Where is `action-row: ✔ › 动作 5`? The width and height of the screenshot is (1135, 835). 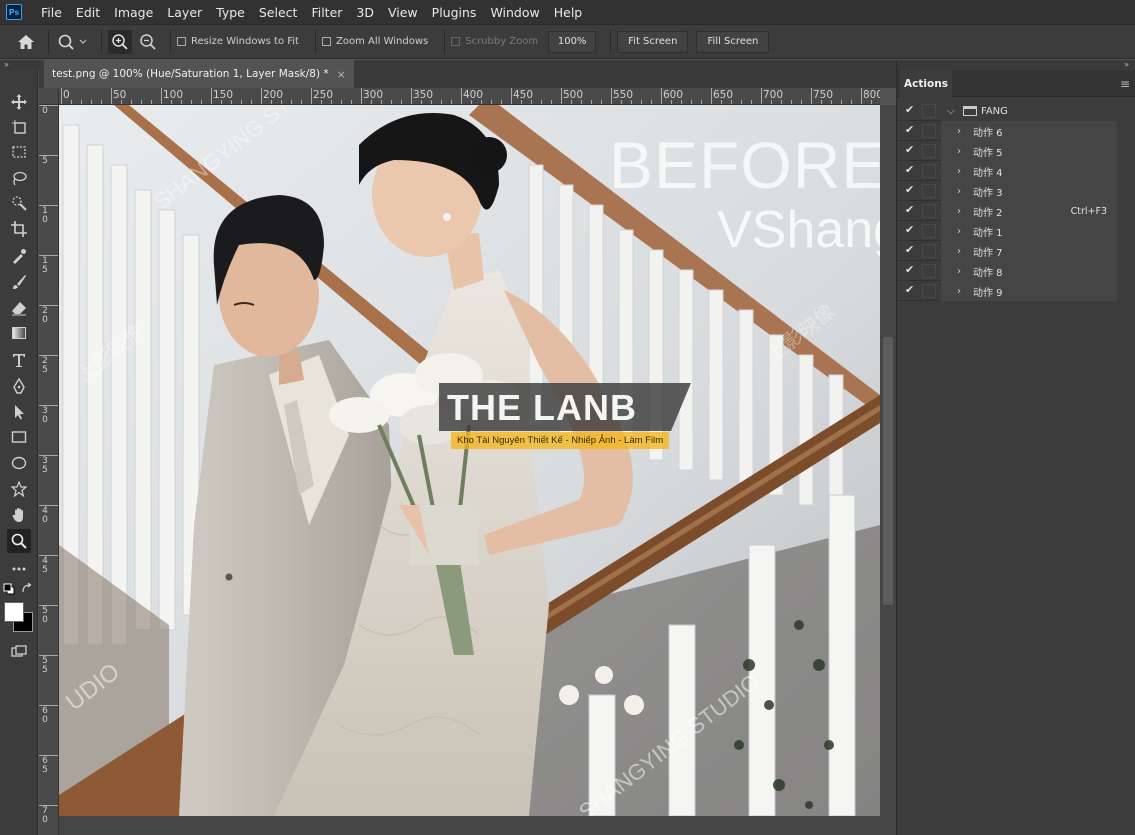
action-row: ✔ › 动作 5 is located at coordinates (1007, 151).